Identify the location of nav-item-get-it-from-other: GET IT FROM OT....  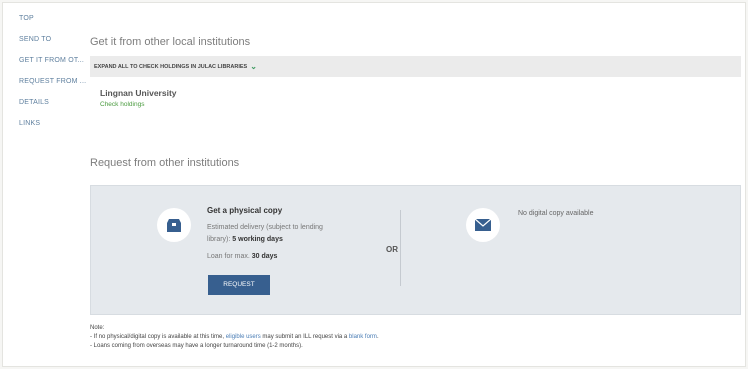
(54, 60).